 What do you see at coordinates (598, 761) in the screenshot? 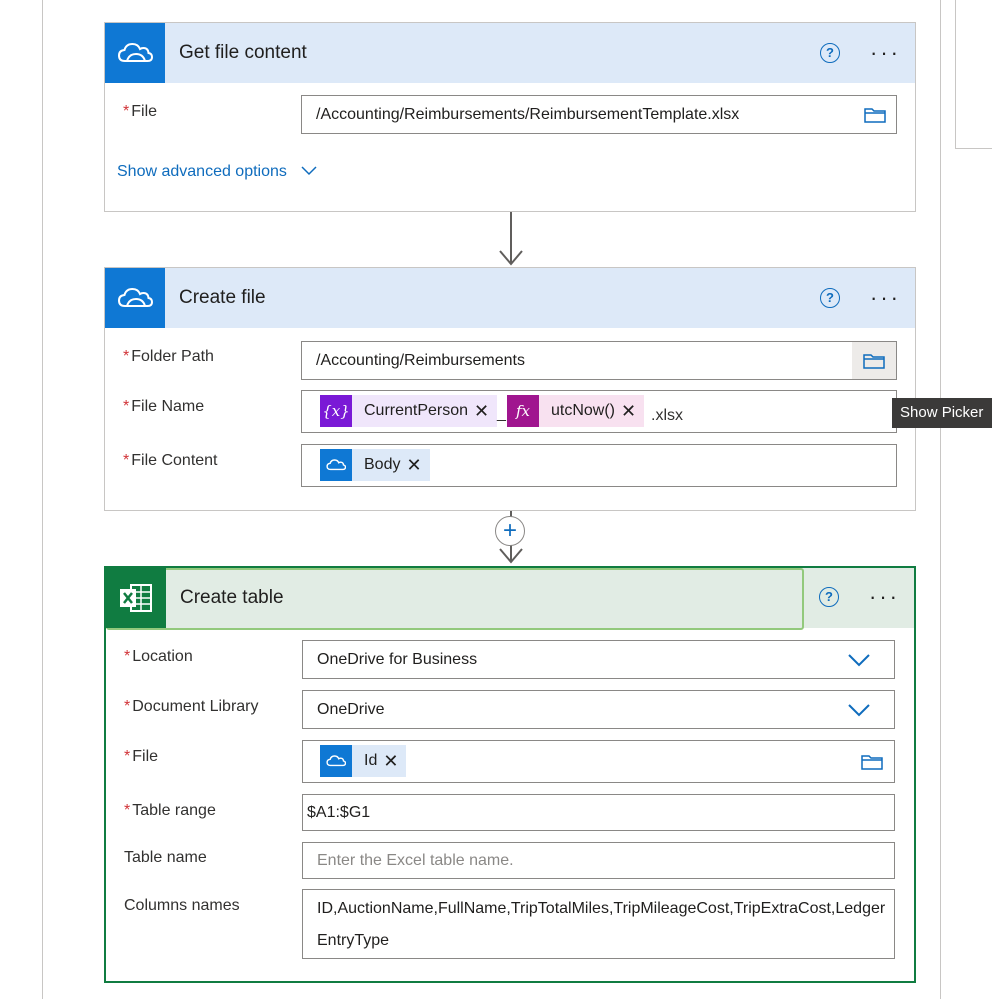
I see `file-input: Id ✕` at bounding box center [598, 761].